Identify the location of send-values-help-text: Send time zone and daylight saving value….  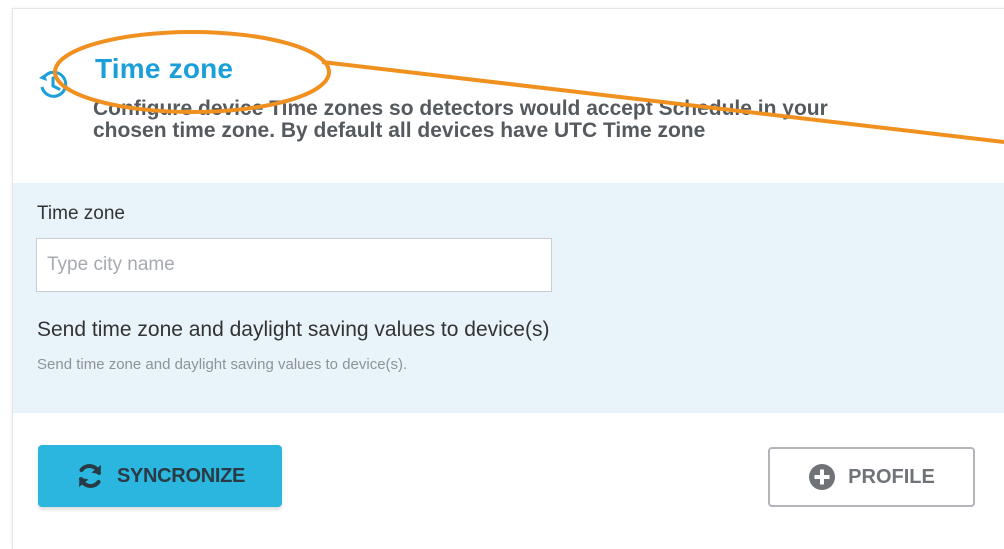
(222, 364).